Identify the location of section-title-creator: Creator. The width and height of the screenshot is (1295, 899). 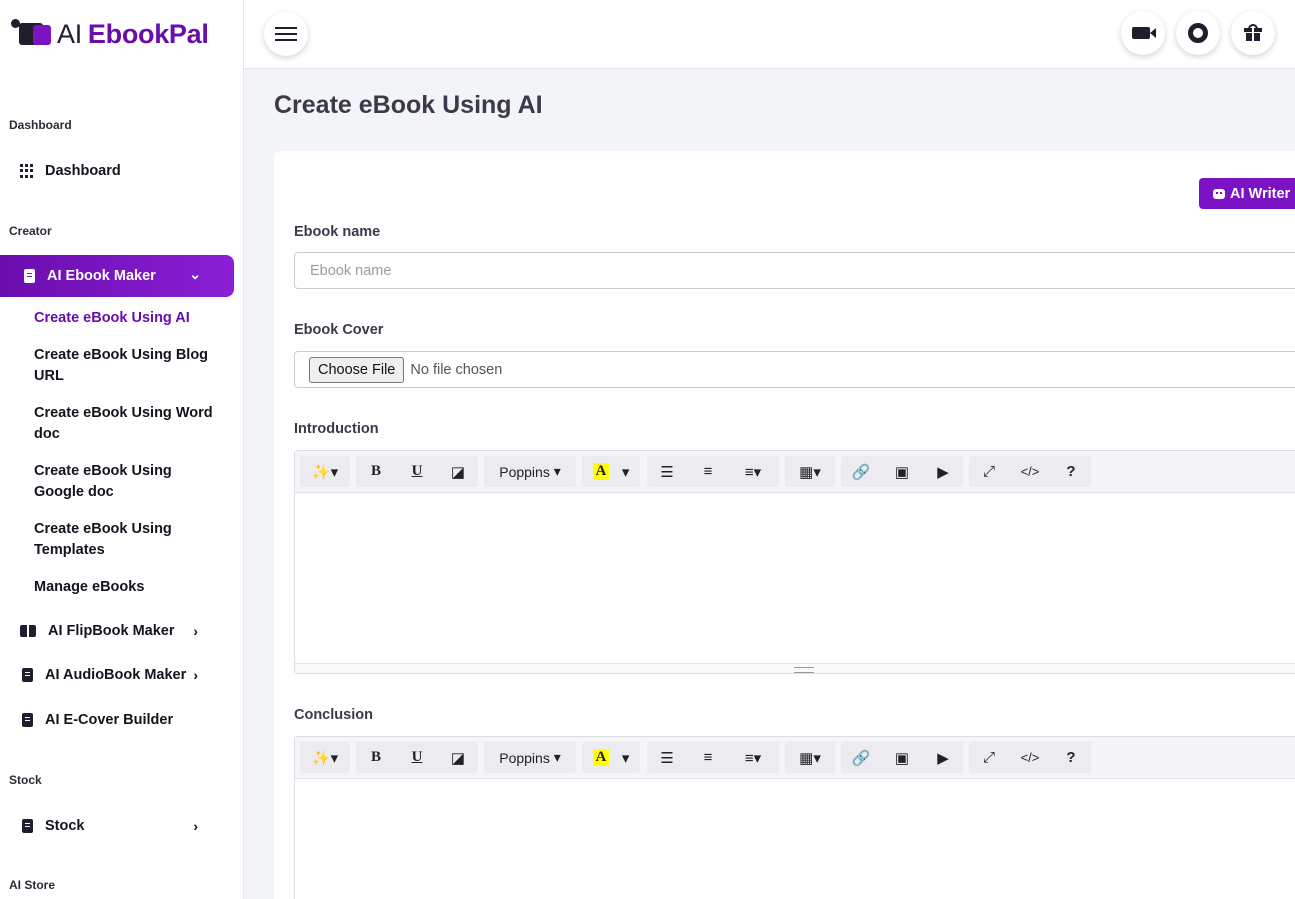
(30, 231).